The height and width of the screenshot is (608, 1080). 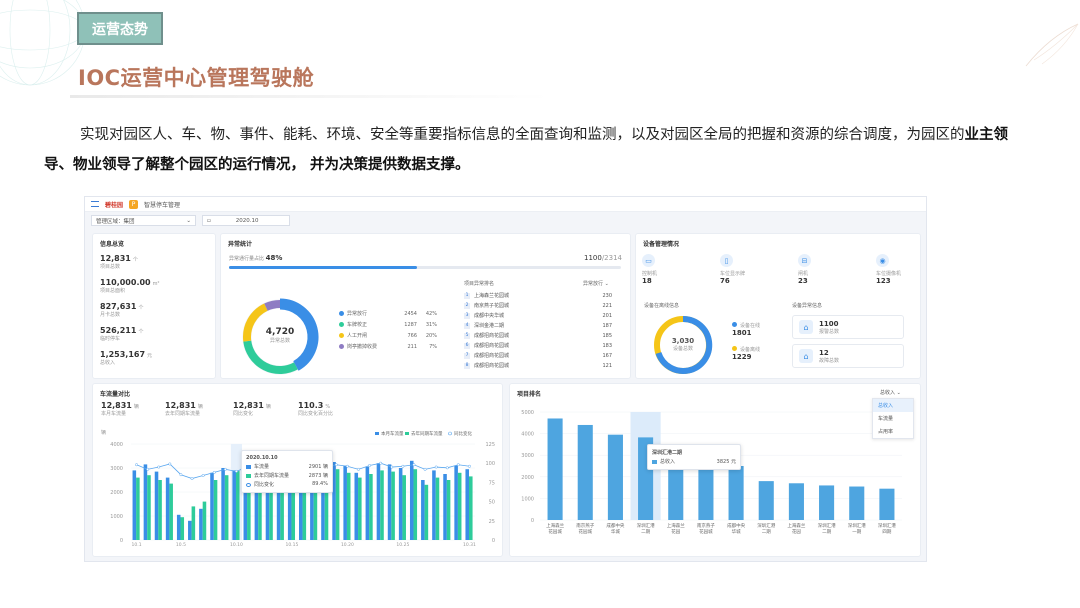 I want to click on x-tick-label: 成都中央, so click(x=736, y=525).